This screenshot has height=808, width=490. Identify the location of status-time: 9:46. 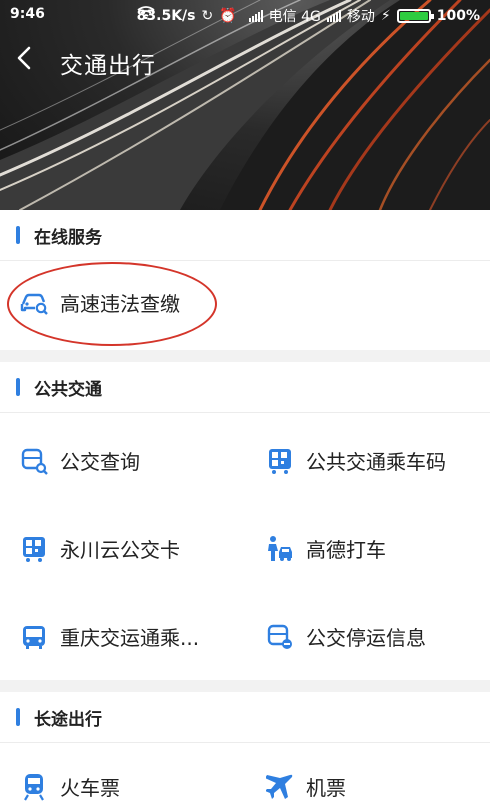
(27, 14).